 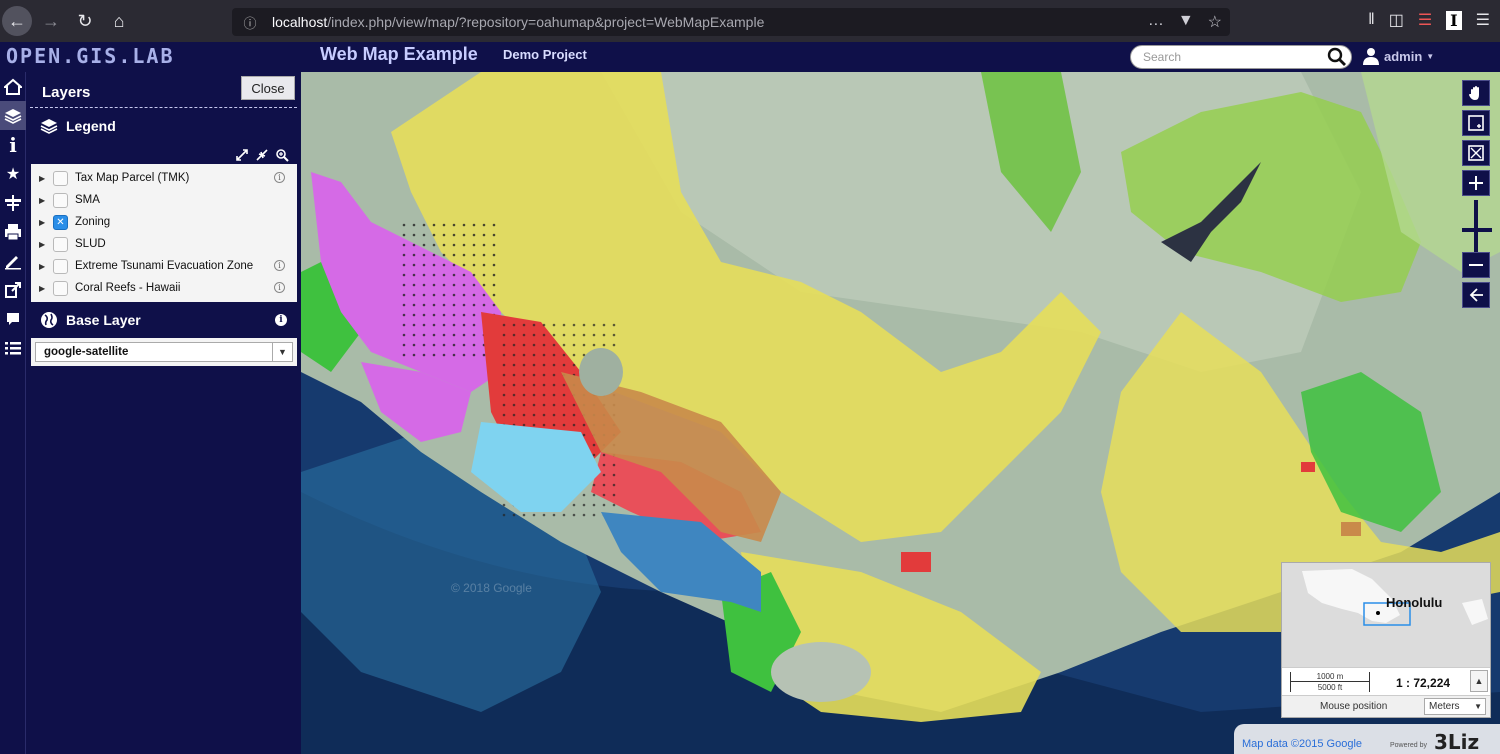 I want to click on scale-metric: 1000 m, so click(x=1330, y=677).